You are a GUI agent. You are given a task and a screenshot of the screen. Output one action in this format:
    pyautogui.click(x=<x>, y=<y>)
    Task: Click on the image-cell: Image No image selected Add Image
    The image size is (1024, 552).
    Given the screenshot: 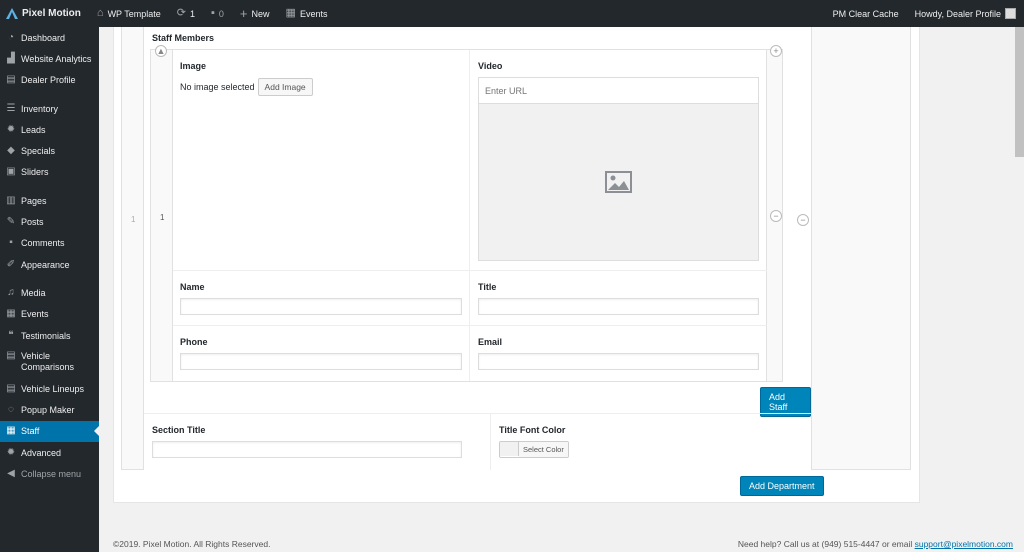 What is the action you would take?
    pyautogui.click(x=321, y=160)
    